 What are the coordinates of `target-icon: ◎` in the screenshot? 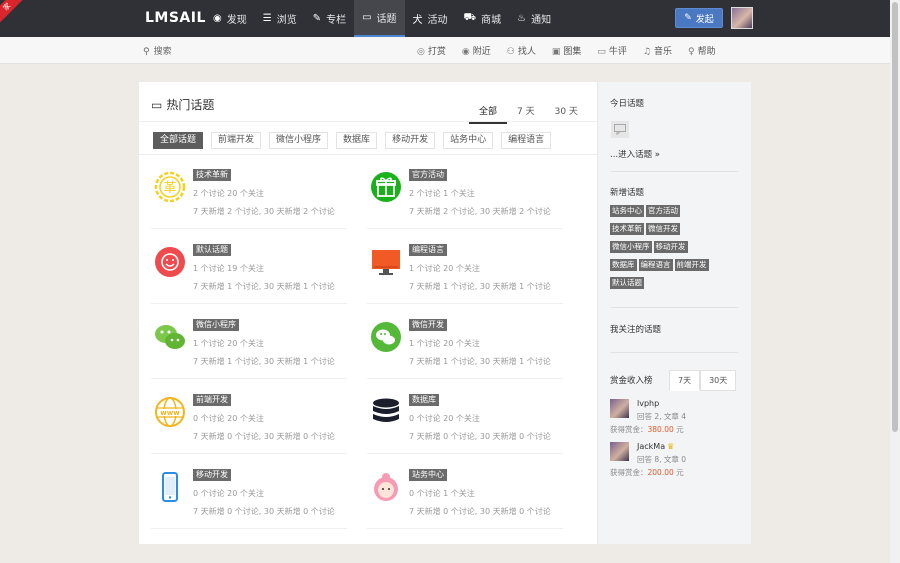 It's located at (421, 52).